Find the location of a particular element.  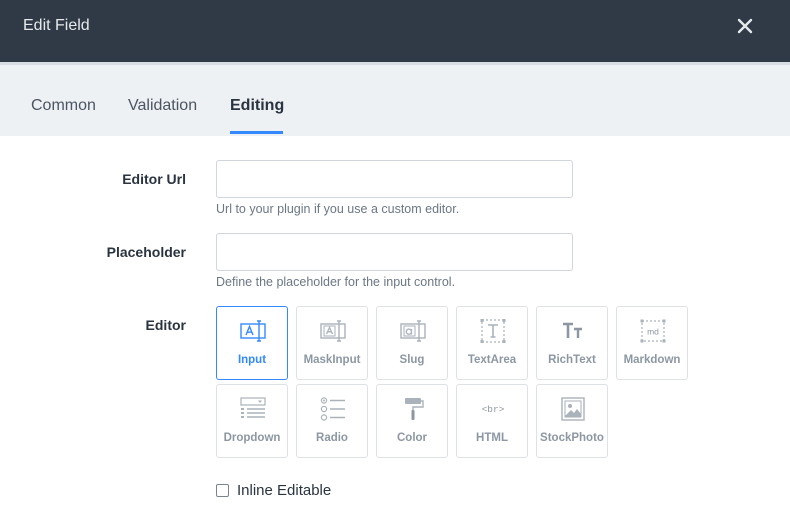

editor-option-label: MaskInput is located at coordinates (332, 360).